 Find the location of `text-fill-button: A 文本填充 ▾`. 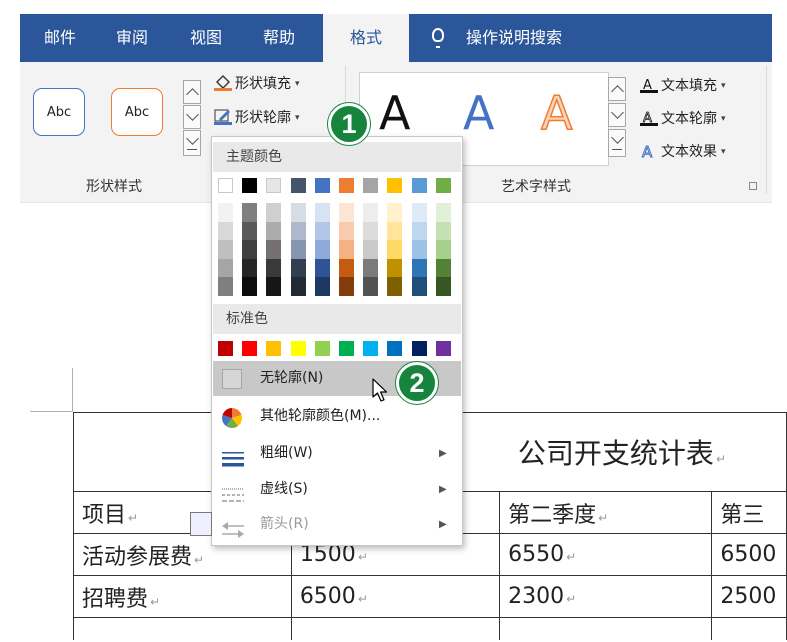

text-fill-button: A 文本填充 ▾ is located at coordinates (683, 85).